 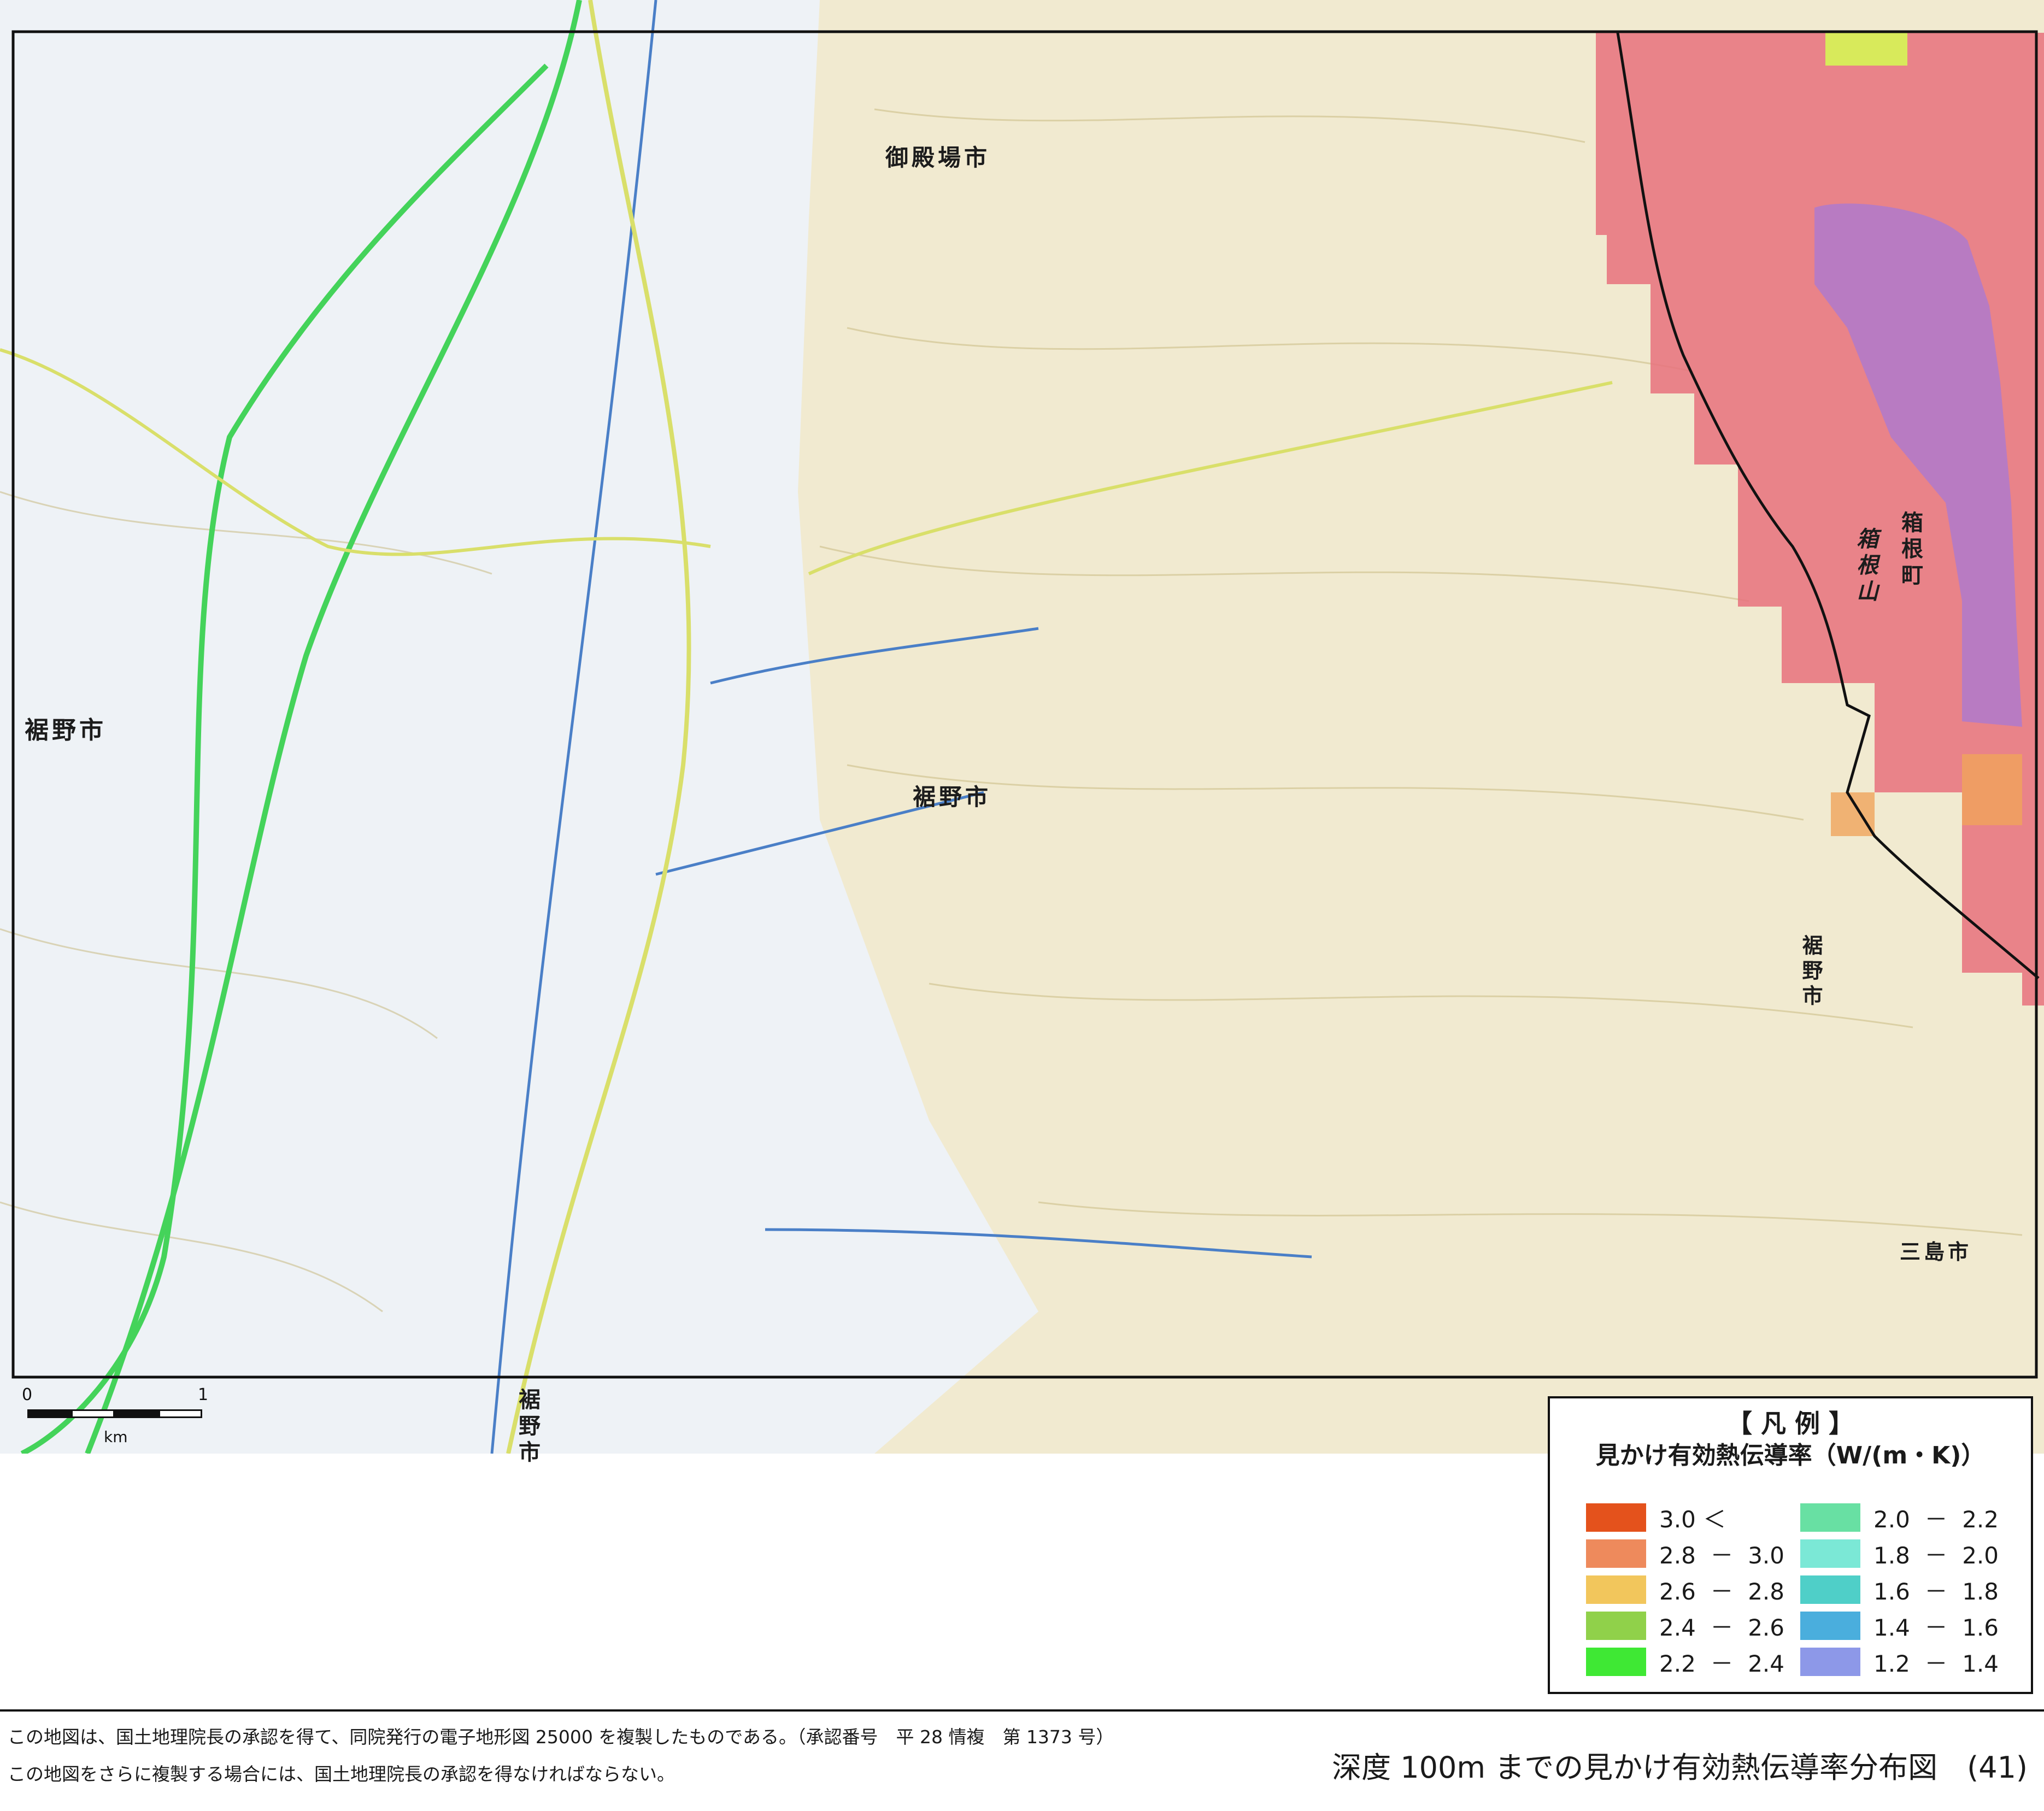 What do you see at coordinates (1865, 566) in the screenshot?
I see `place-label-hakone-mountain: 箱根山` at bounding box center [1865, 566].